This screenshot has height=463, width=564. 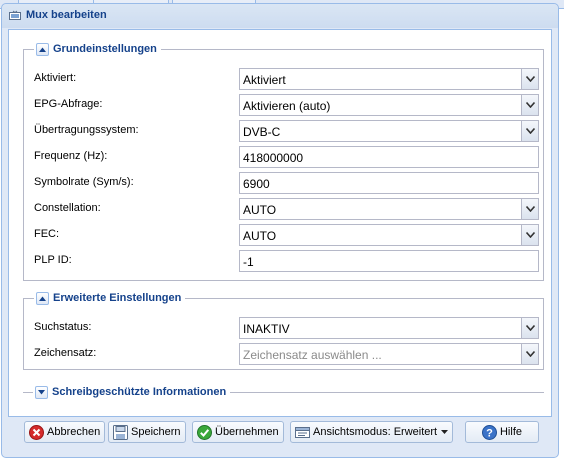 I want to click on fec-value: AUTO, so click(x=260, y=236).